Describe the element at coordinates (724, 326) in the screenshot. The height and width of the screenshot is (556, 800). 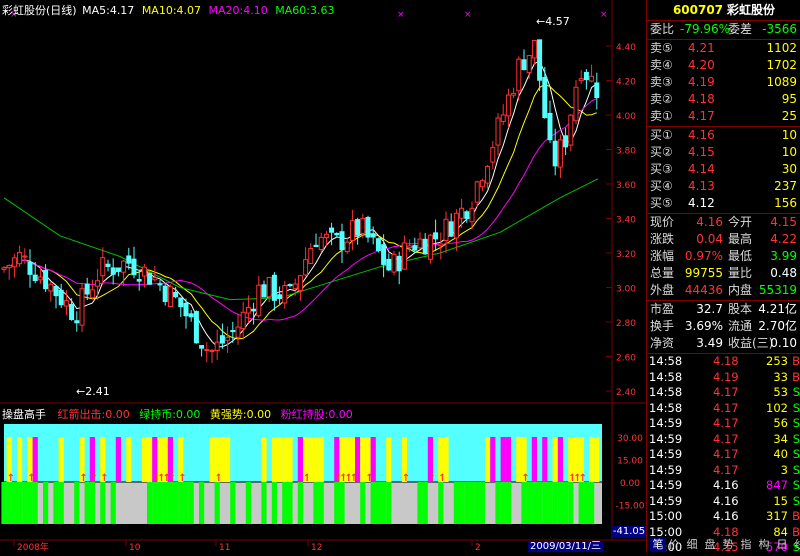
I see `fund-row: 换手 3.69% 流通 2.70亿` at that location.